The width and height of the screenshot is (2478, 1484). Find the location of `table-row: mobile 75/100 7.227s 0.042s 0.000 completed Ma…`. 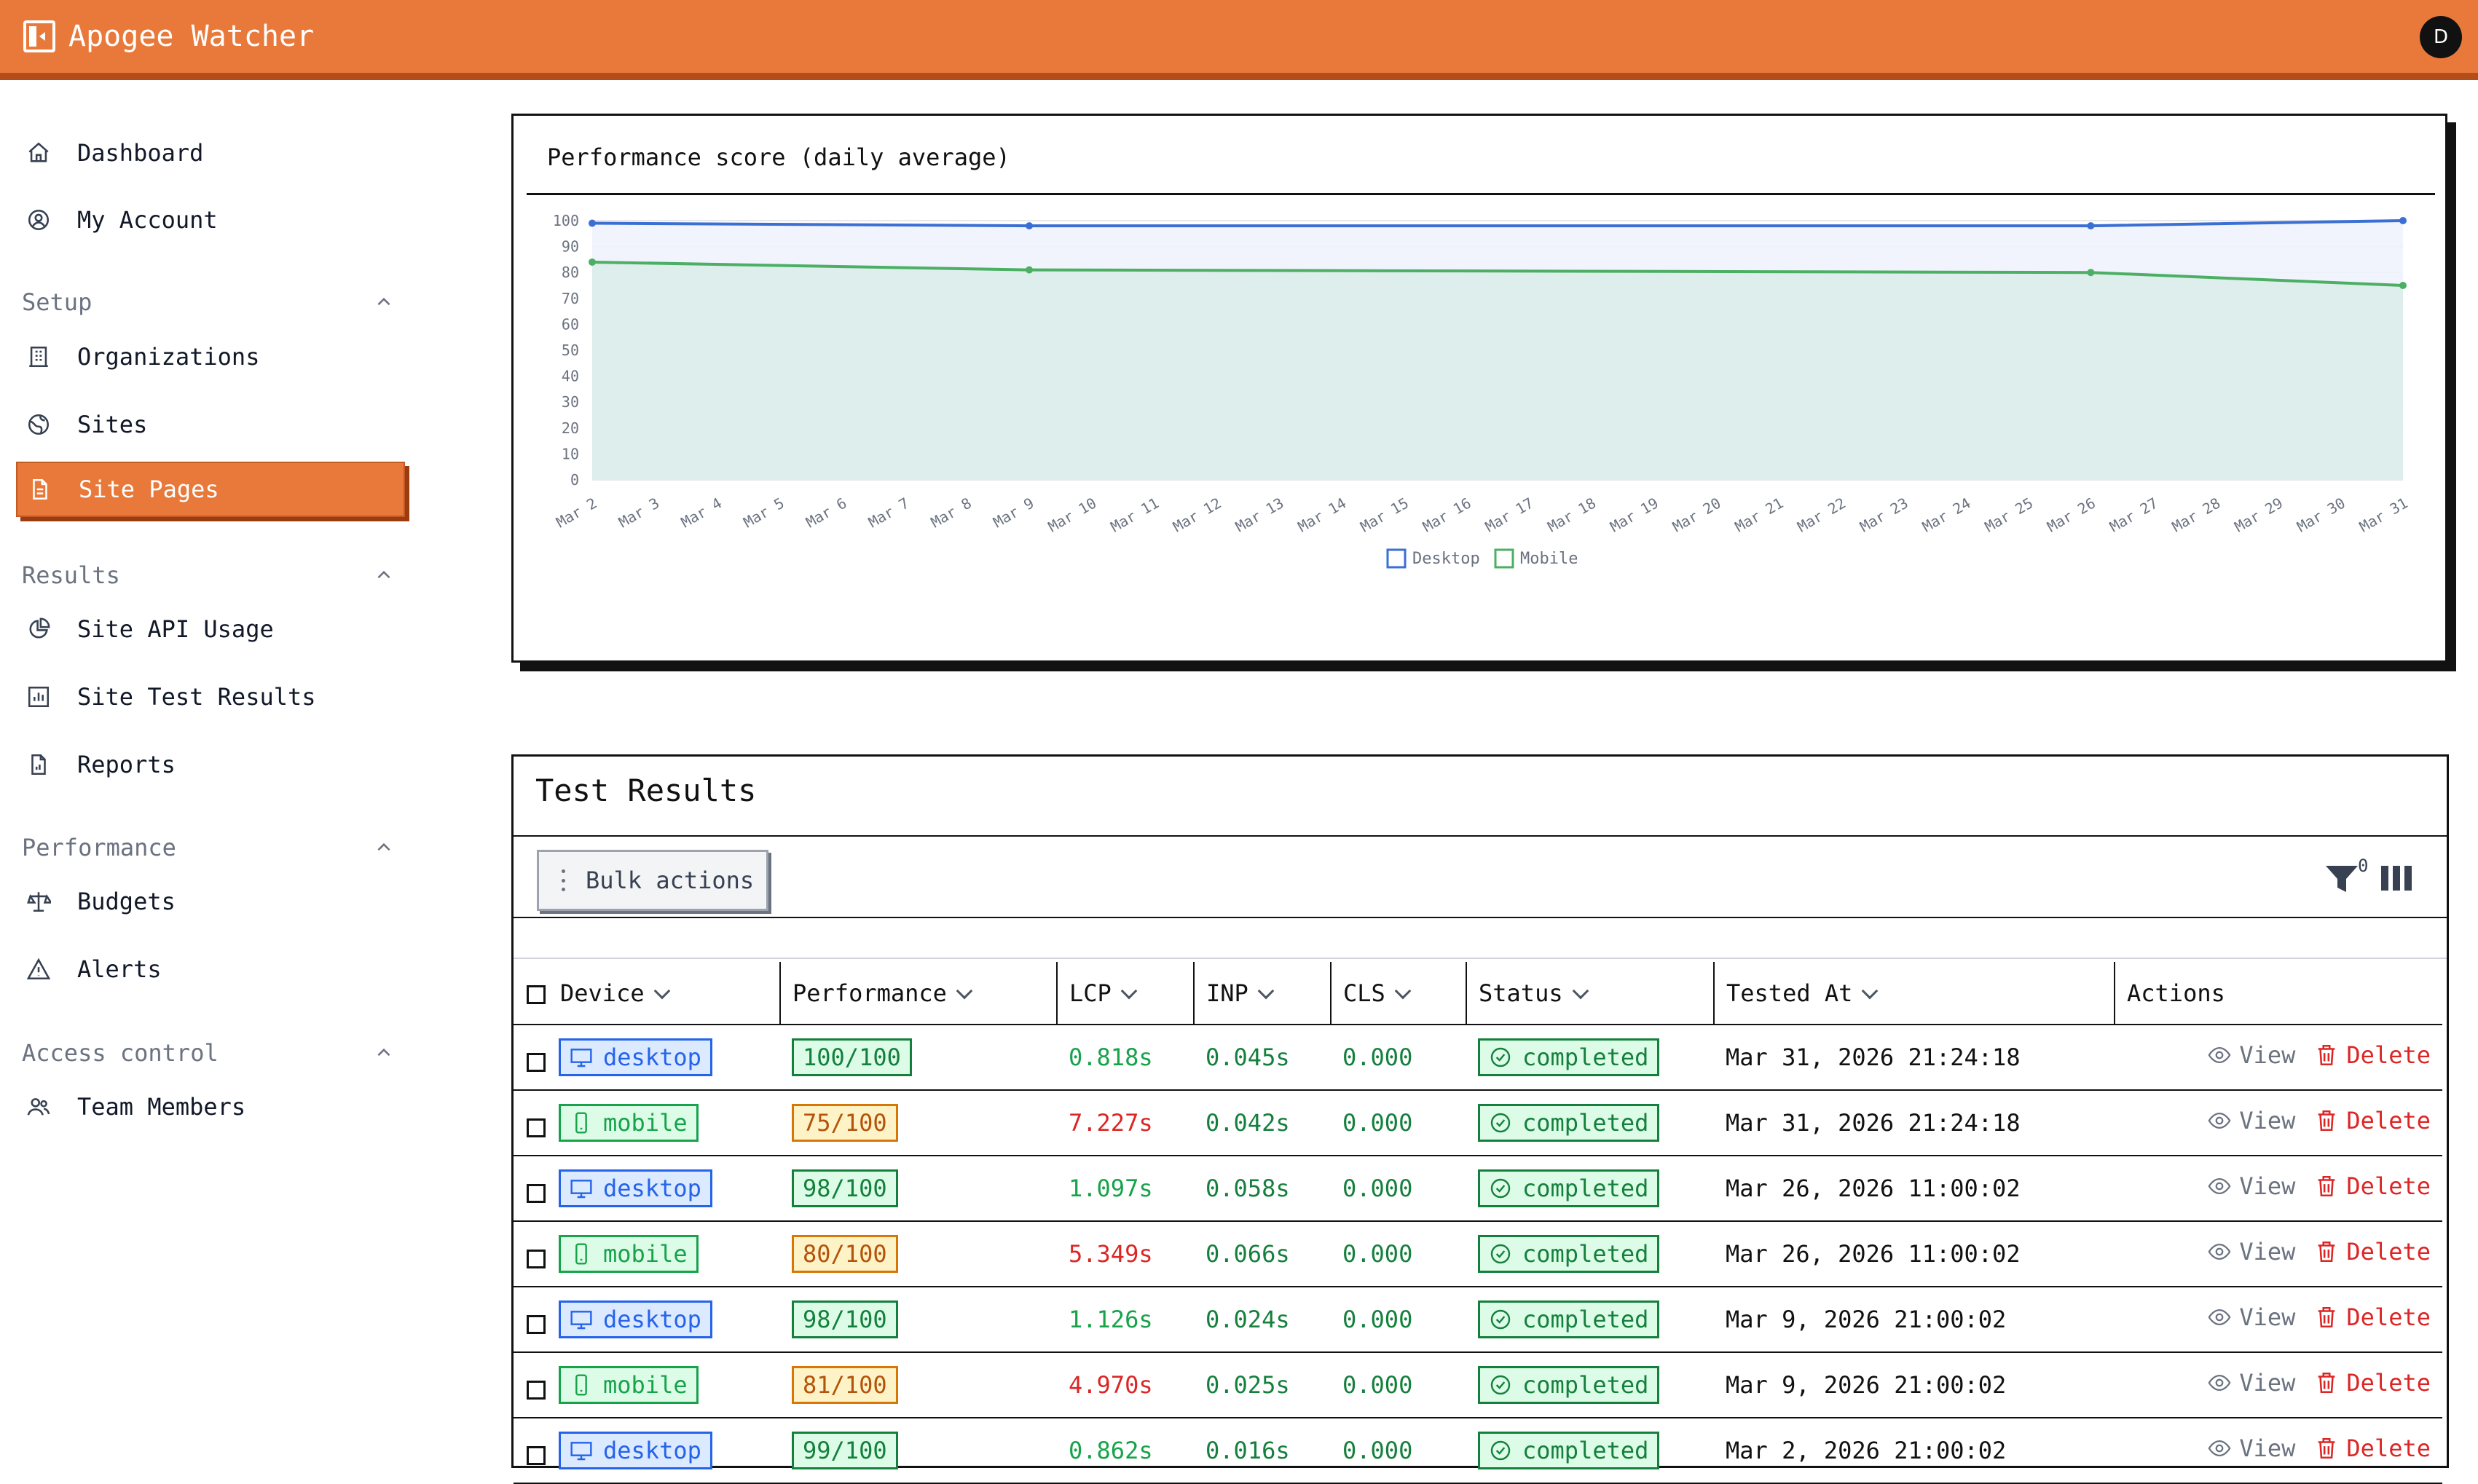

table-row: mobile 75/100 7.227s 0.042s 0.000 completed Ma… is located at coordinates (1478, 1123).